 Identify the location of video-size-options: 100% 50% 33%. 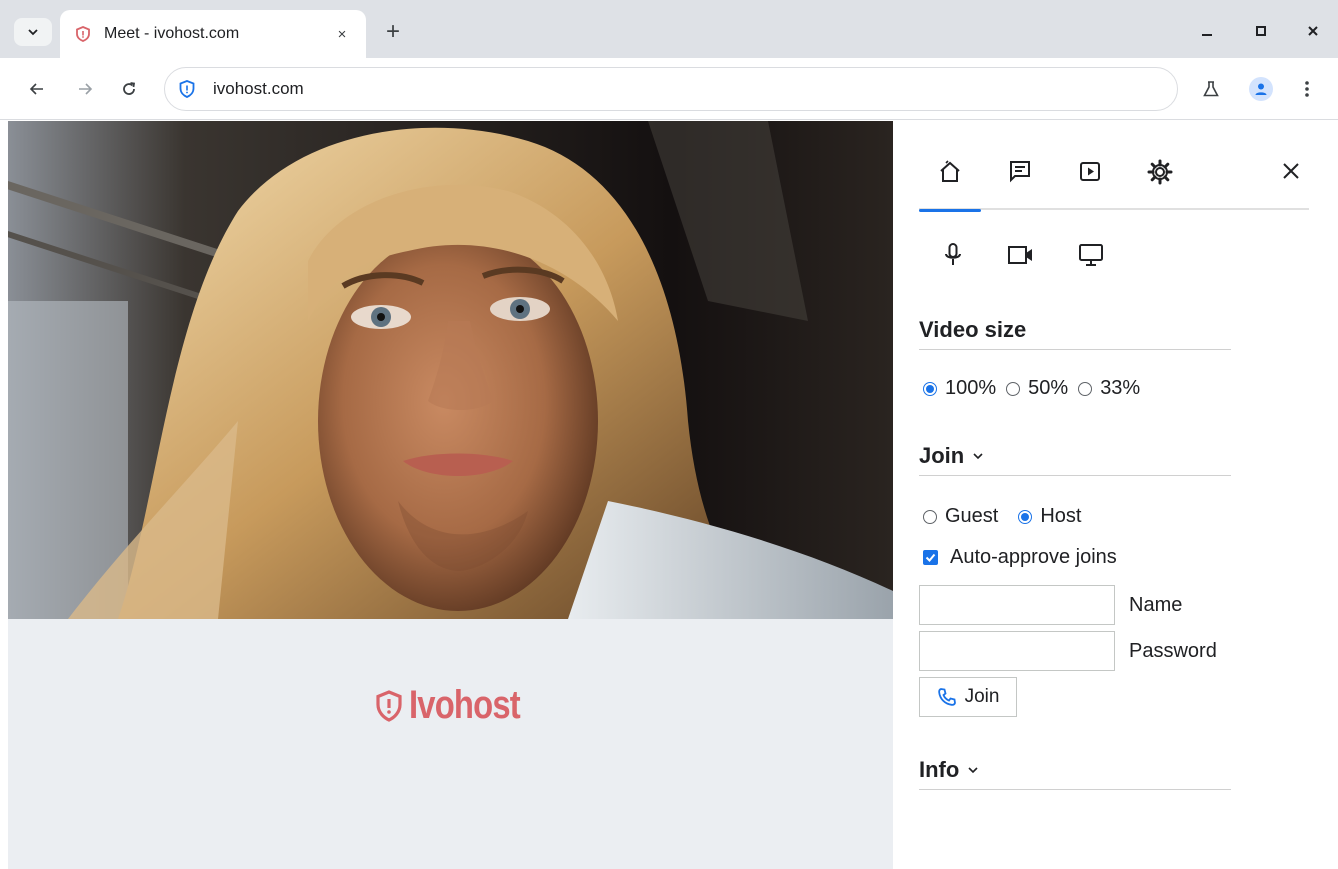
(1036, 388).